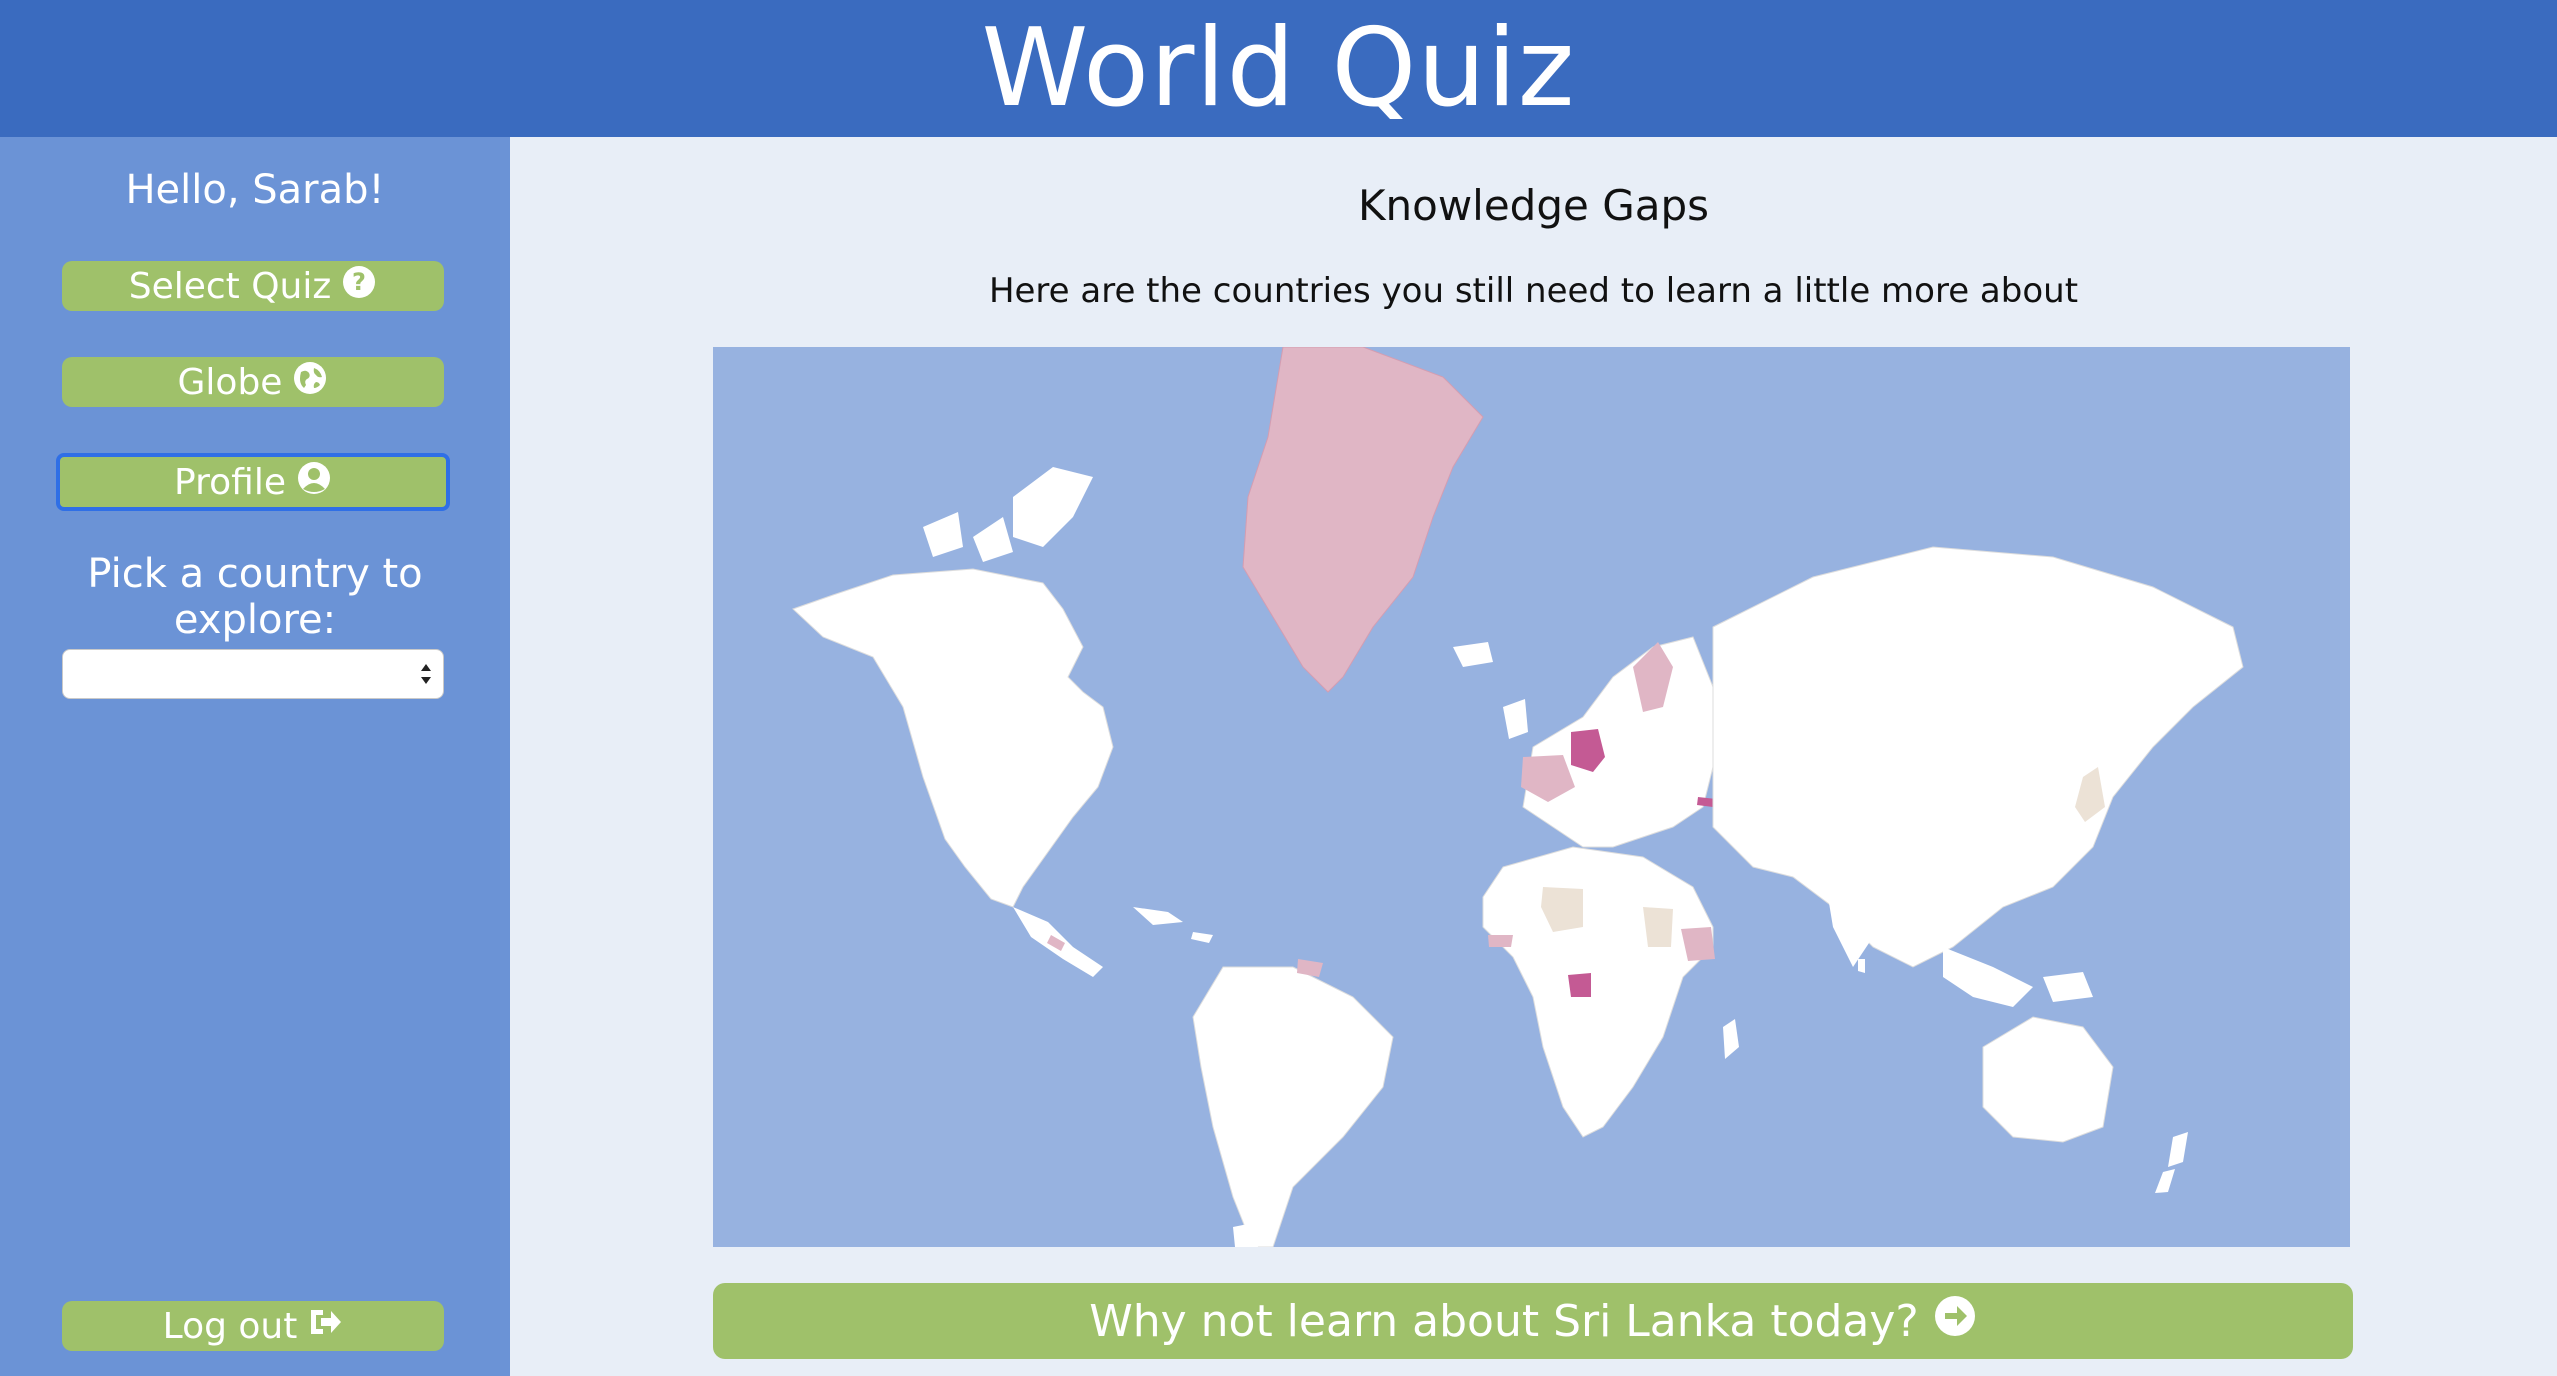 This screenshot has height=1376, width=2557. I want to click on globe-label: Globe, so click(230, 382).